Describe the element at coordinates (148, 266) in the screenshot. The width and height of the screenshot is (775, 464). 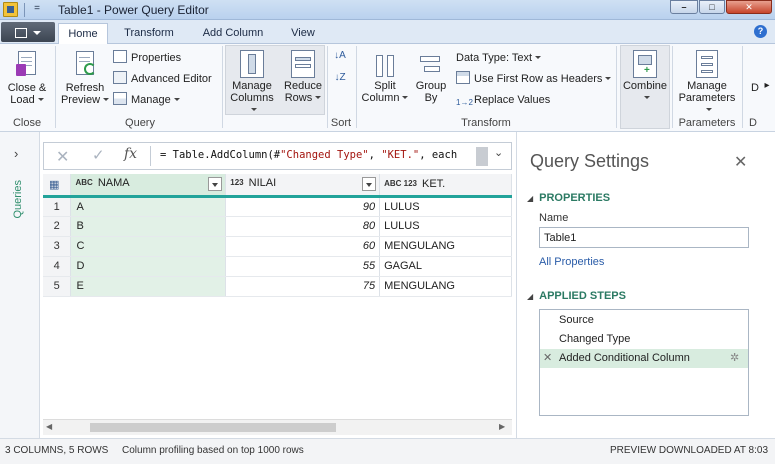
I see `cell-nama: D` at that location.